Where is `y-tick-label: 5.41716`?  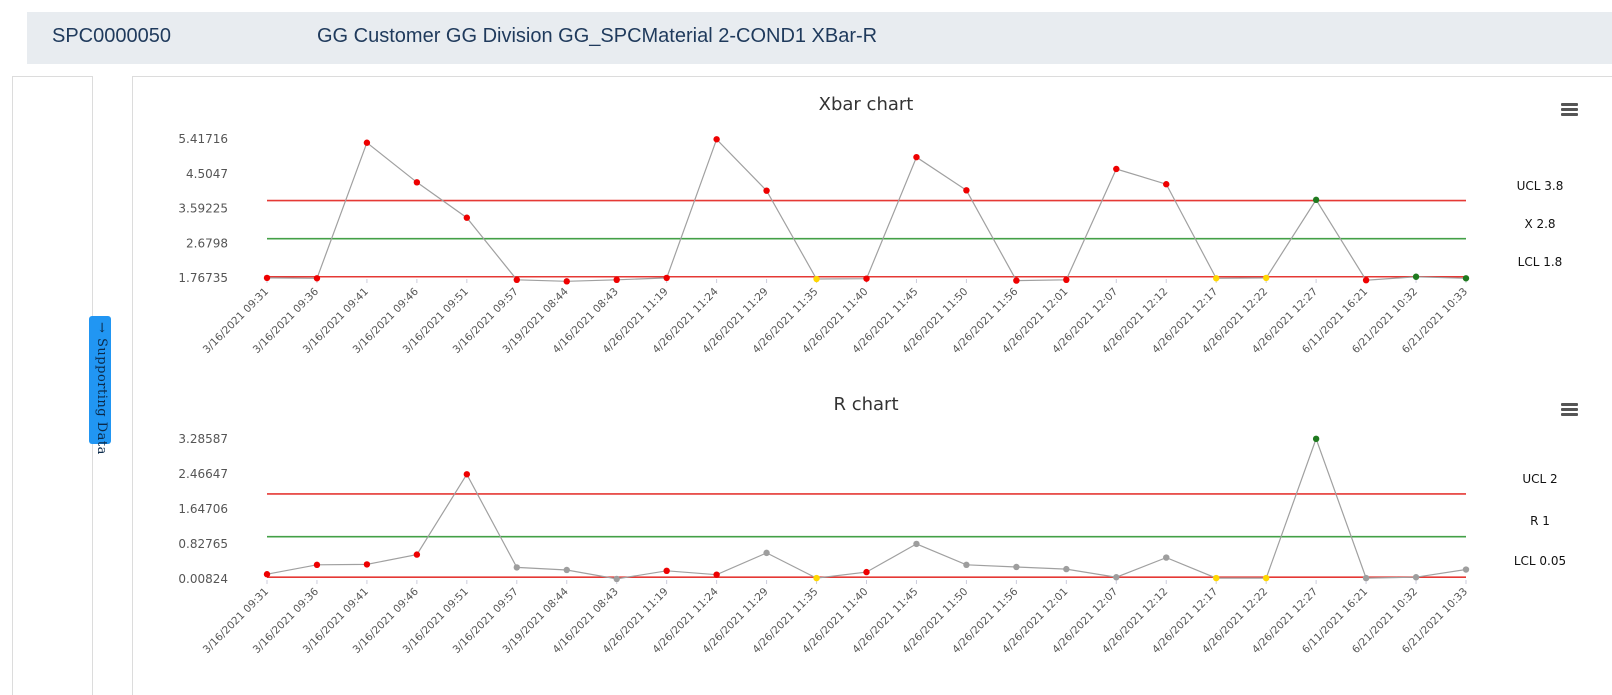
y-tick-label: 5.41716 is located at coordinates (203, 139).